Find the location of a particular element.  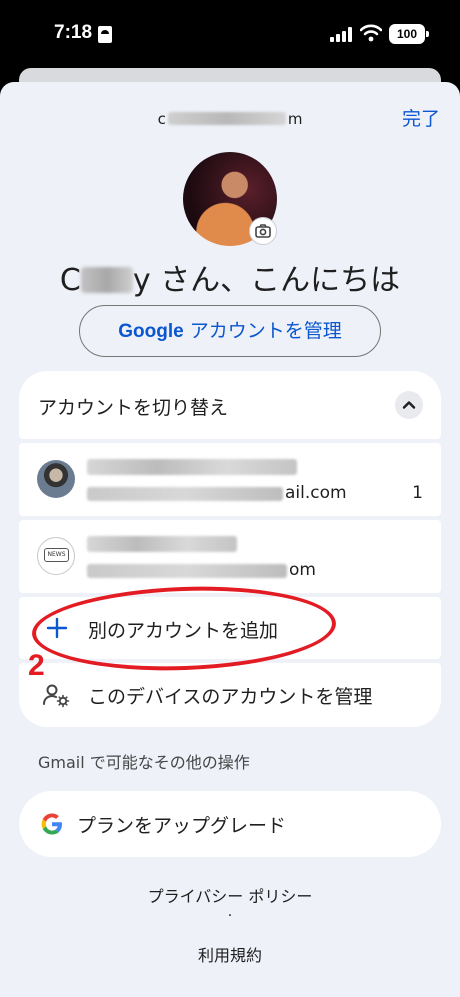

annotation-step-number: 2 is located at coordinates (36, 665).